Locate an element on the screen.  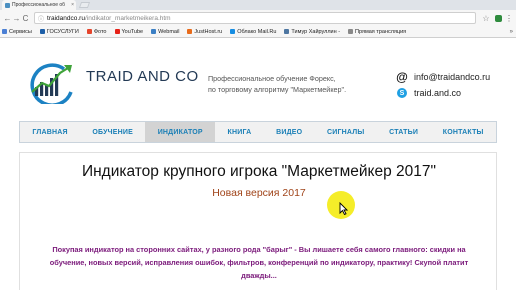
nav-item-1: ГЛАВНАЯ is located at coordinates (50, 132).